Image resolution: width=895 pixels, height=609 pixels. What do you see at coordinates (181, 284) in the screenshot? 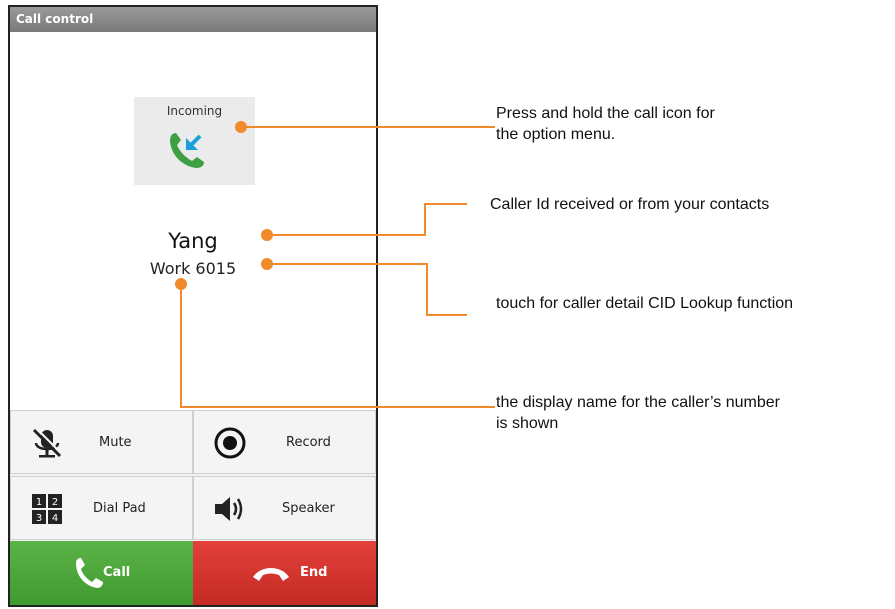
I see `annotation-marker-display-name` at bounding box center [181, 284].